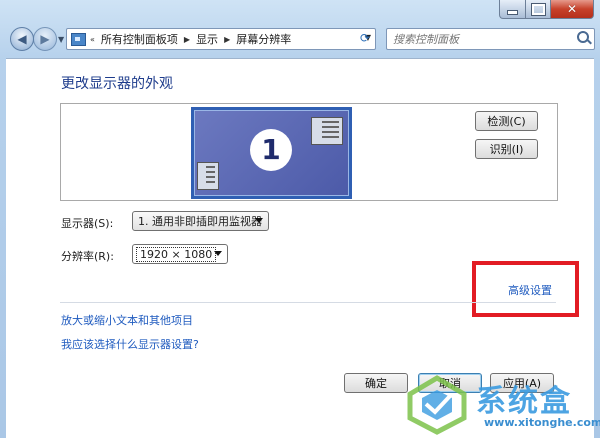 The image size is (600, 439). Describe the element at coordinates (271, 150) in the screenshot. I see `monitor-number-badge: 1` at that location.